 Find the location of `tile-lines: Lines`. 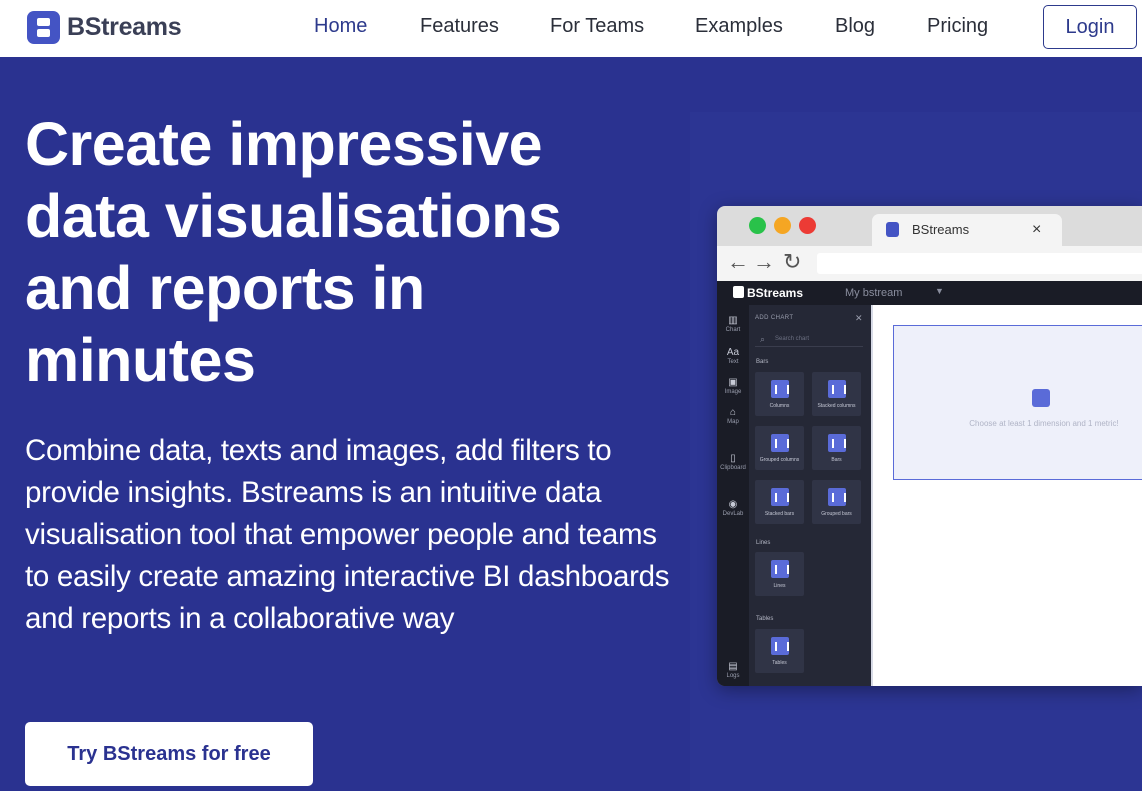

tile-lines: Lines is located at coordinates (779, 574).